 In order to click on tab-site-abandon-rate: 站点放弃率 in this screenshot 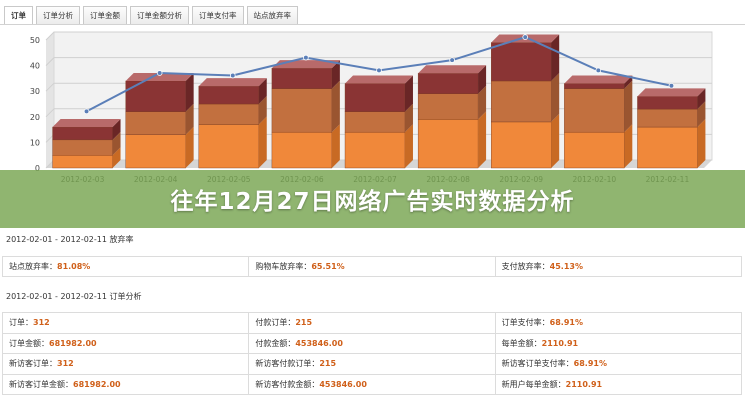, I will do `click(272, 15)`.